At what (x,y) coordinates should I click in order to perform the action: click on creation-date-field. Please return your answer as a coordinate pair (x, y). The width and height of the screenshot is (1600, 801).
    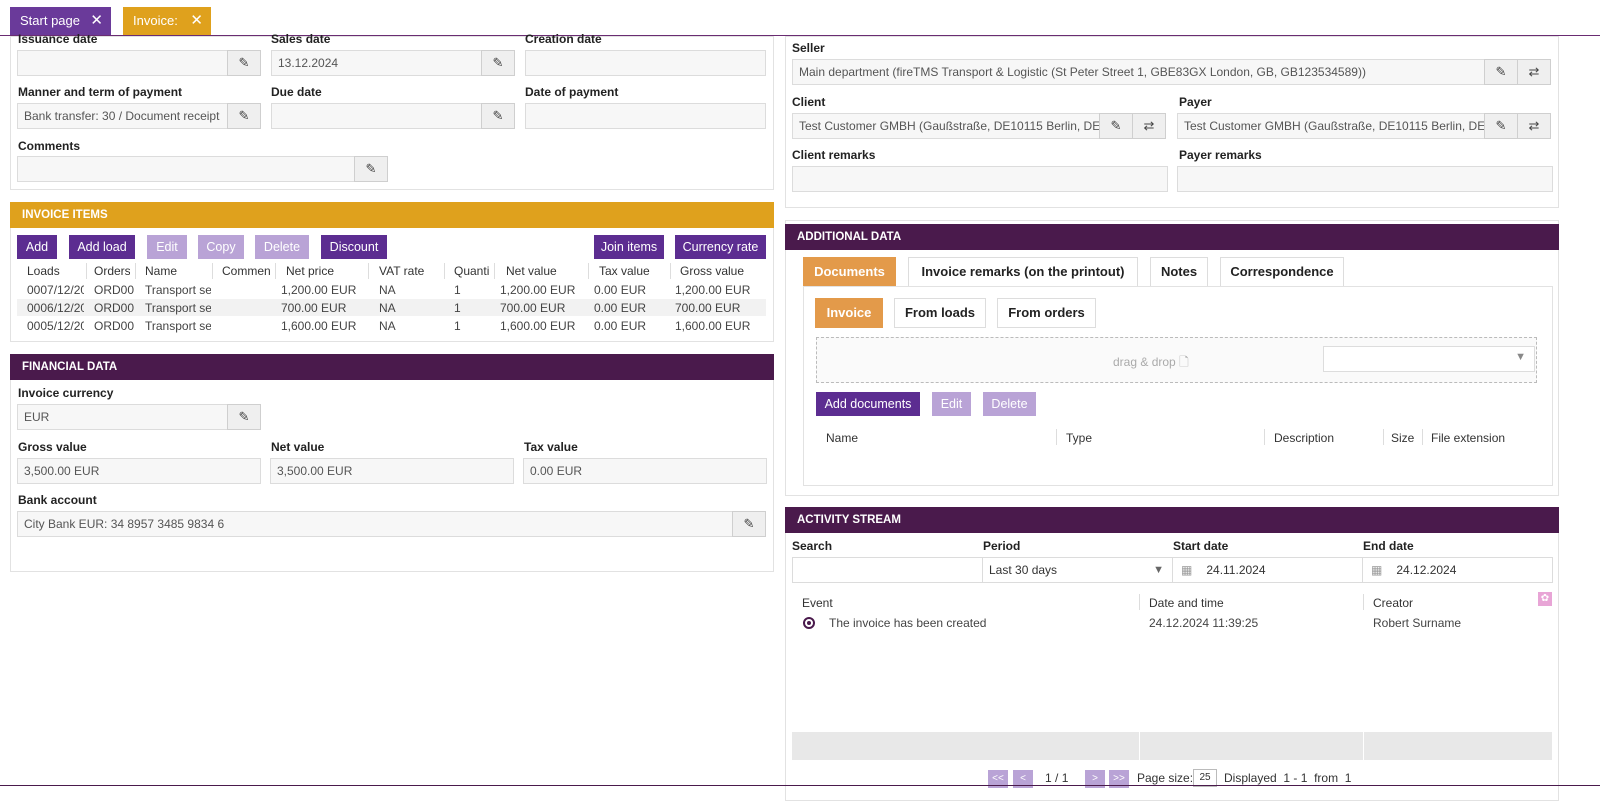
    Looking at the image, I should click on (645, 63).